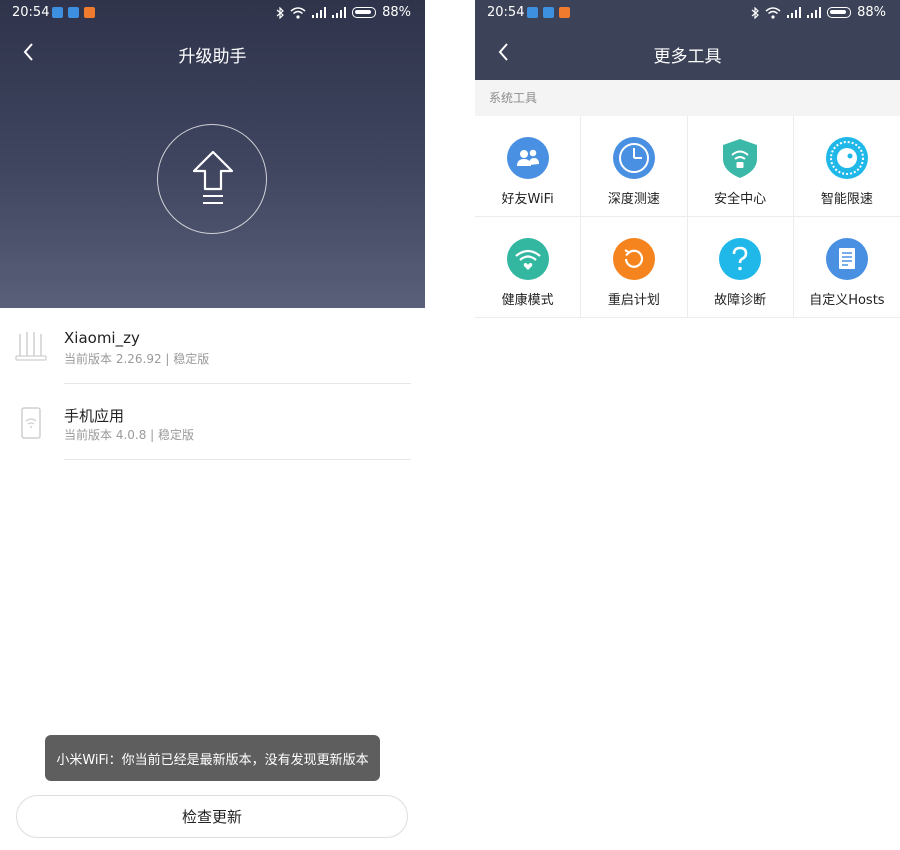 This screenshot has width=900, height=850. What do you see at coordinates (31, 346) in the screenshot?
I see `router-icon` at bounding box center [31, 346].